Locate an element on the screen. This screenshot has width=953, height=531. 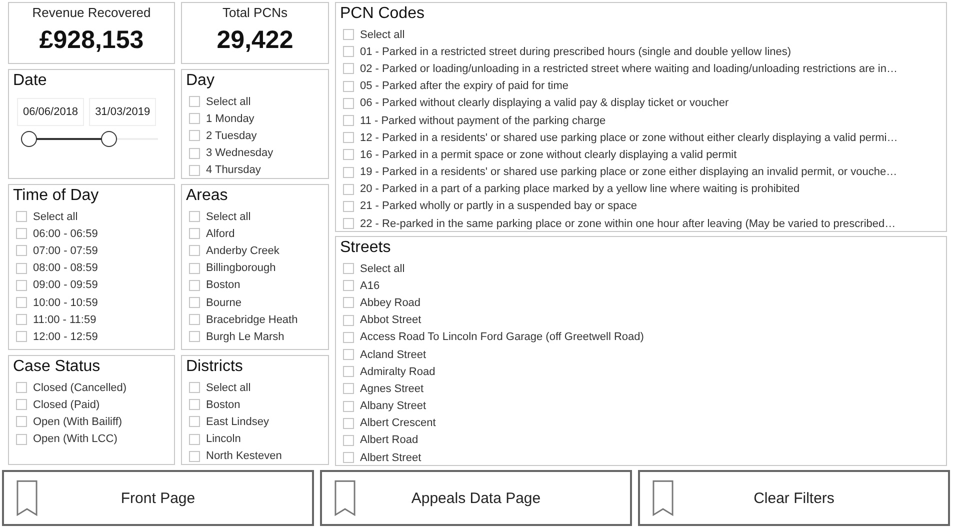
filter-option: 09:00 - 09:59 is located at coordinates (65, 285).